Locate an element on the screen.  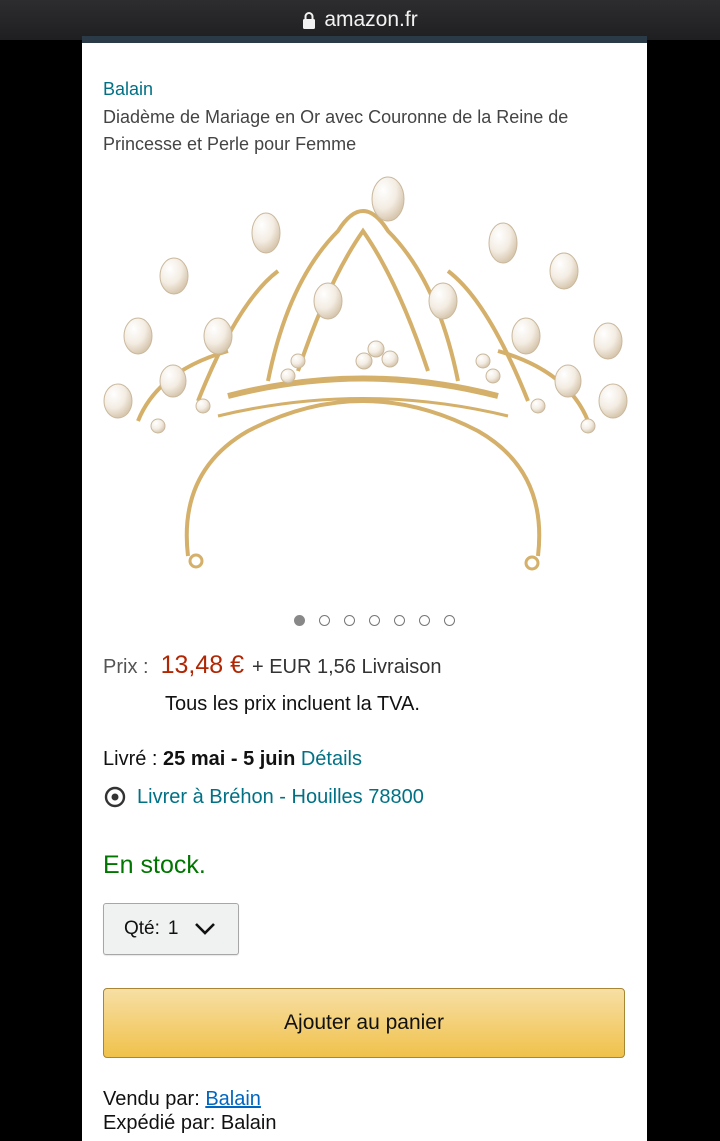
delivery-dates: 25 mai - 5 juin is located at coordinates (229, 759).